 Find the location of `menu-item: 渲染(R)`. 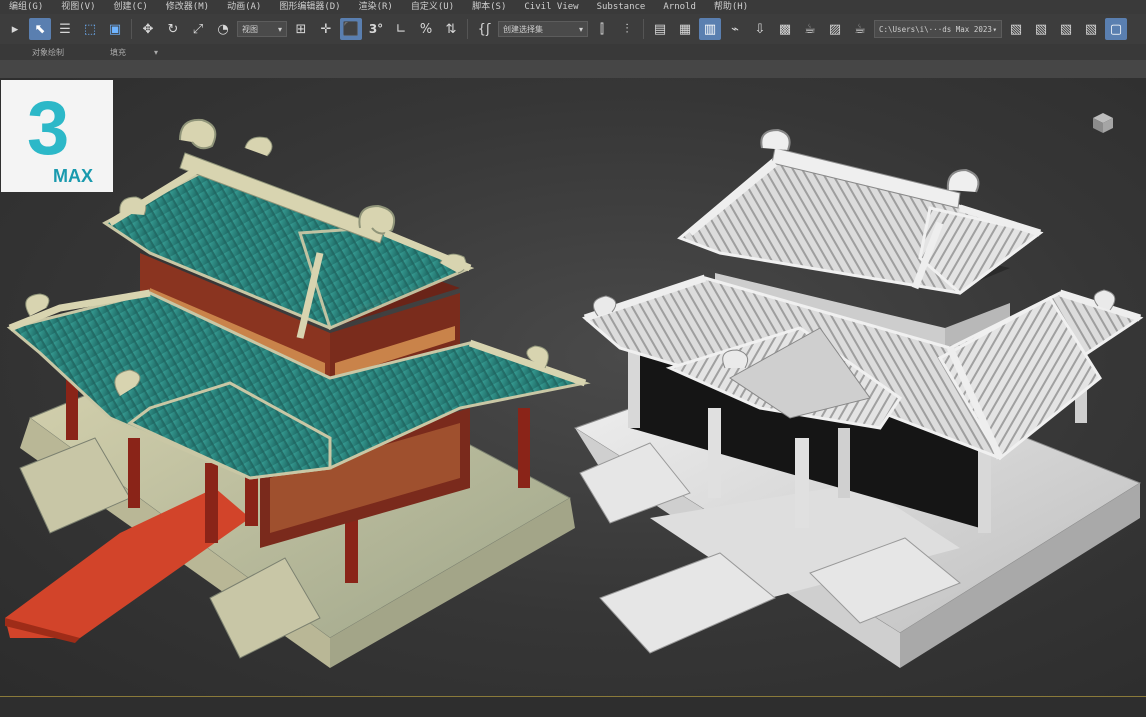

menu-item: 渲染(R) is located at coordinates (376, 7).